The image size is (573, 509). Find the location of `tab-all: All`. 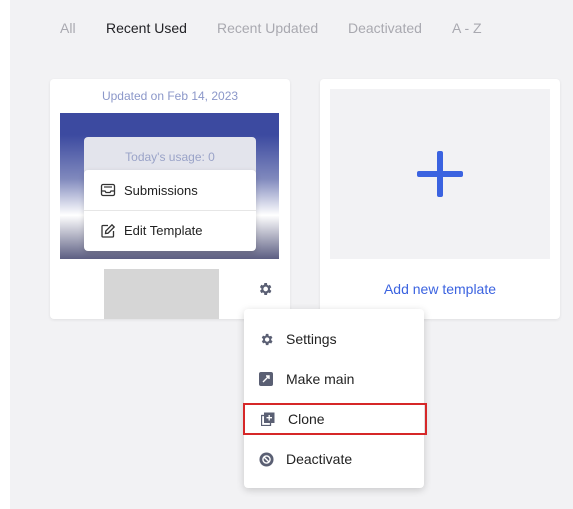

tab-all: All is located at coordinates (68, 28).